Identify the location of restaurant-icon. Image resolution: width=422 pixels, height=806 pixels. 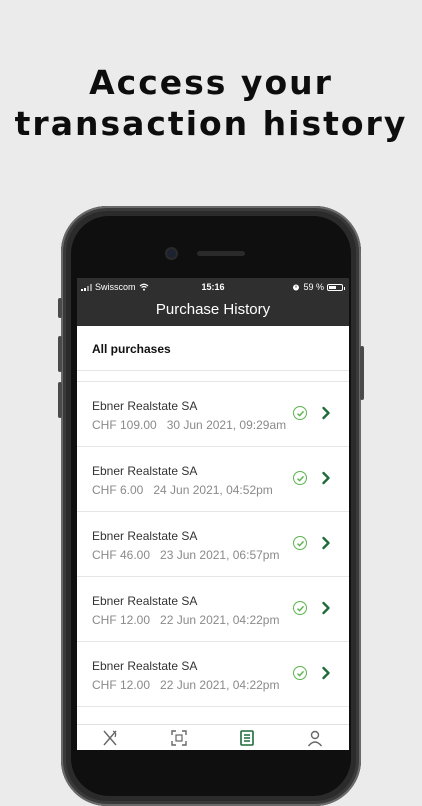
(110, 738).